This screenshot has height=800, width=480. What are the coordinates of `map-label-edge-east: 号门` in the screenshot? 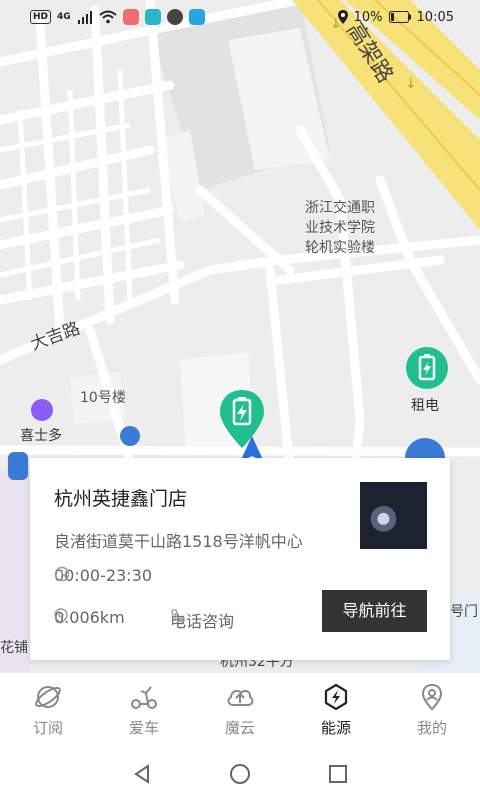 It's located at (464, 612).